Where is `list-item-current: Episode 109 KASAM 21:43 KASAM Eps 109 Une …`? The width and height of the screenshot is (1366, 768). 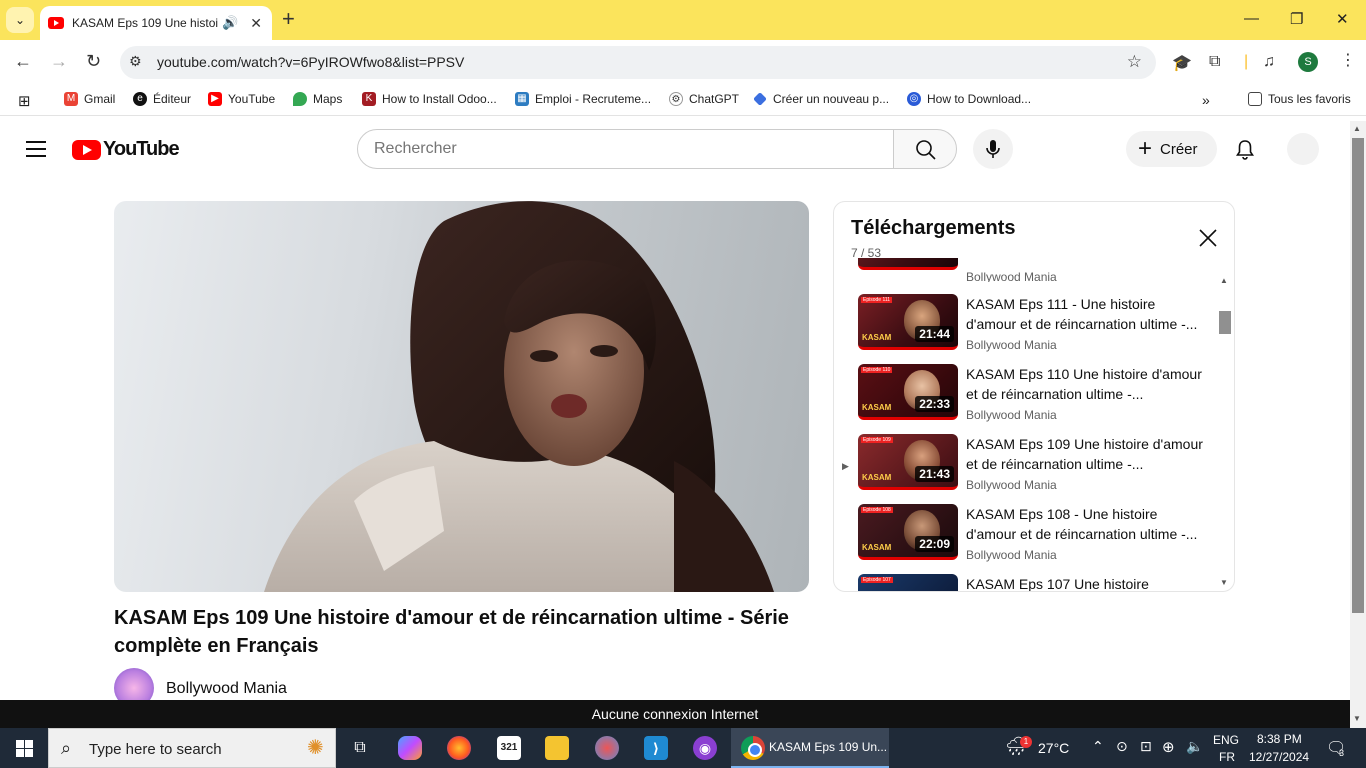
list-item-current: Episode 109 KASAM 21:43 KASAM Eps 109 Une … is located at coordinates (1033, 469).